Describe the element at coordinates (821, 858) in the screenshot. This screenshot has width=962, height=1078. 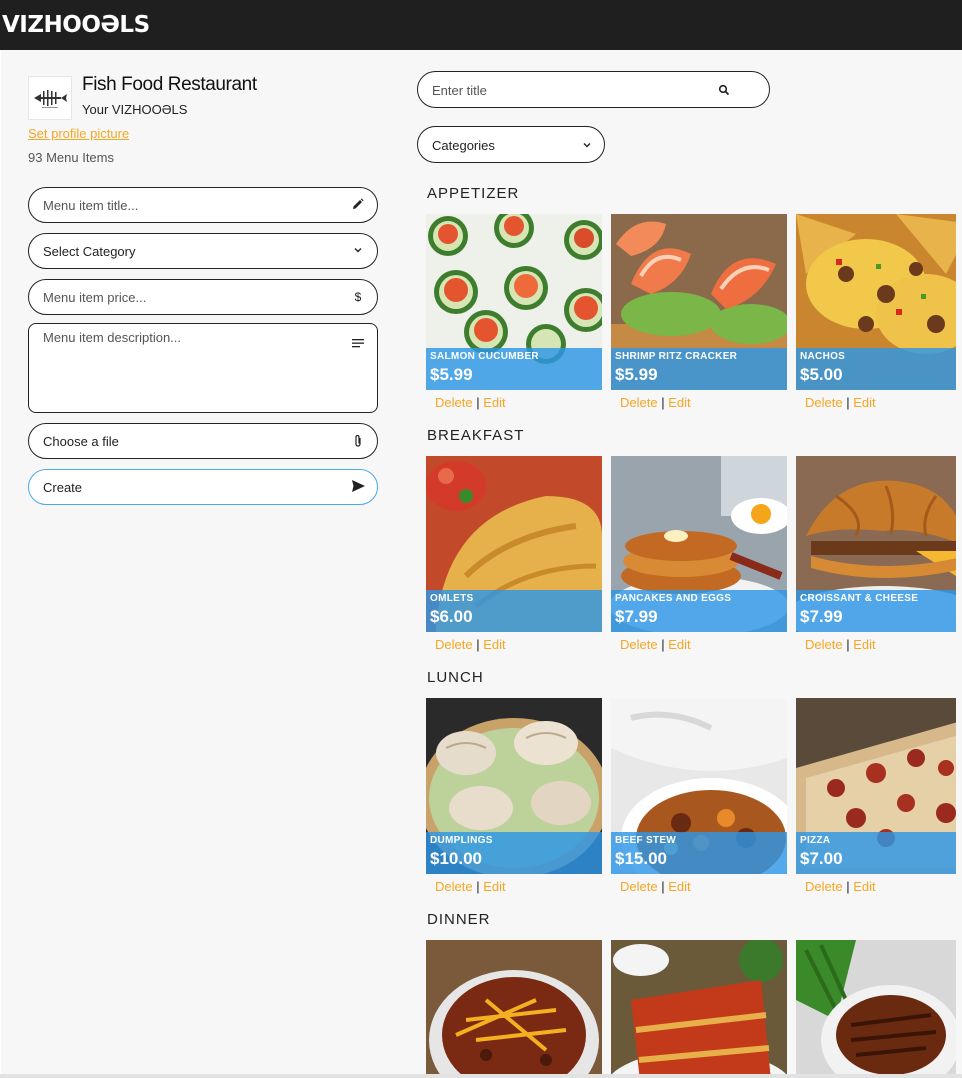
I see `menu-item-price: $7.00` at that location.